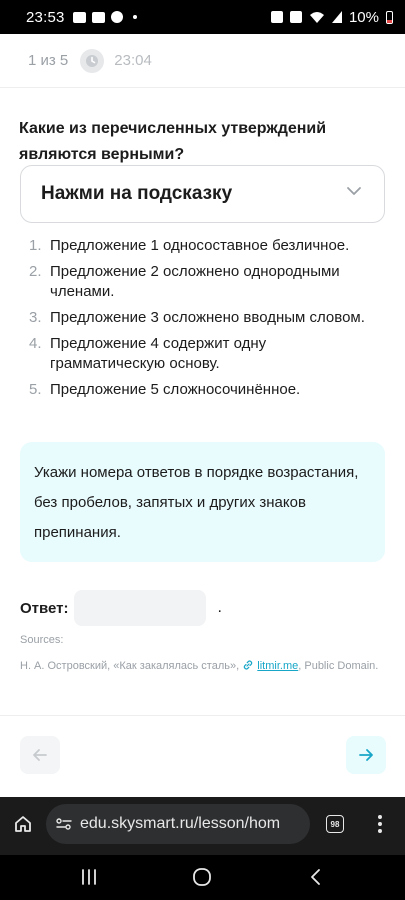 Image resolution: width=405 pixels, height=900 pixels. Describe the element at coordinates (202, 61) in the screenshot. I see `progress-header: 1 из 5 23:04` at that location.